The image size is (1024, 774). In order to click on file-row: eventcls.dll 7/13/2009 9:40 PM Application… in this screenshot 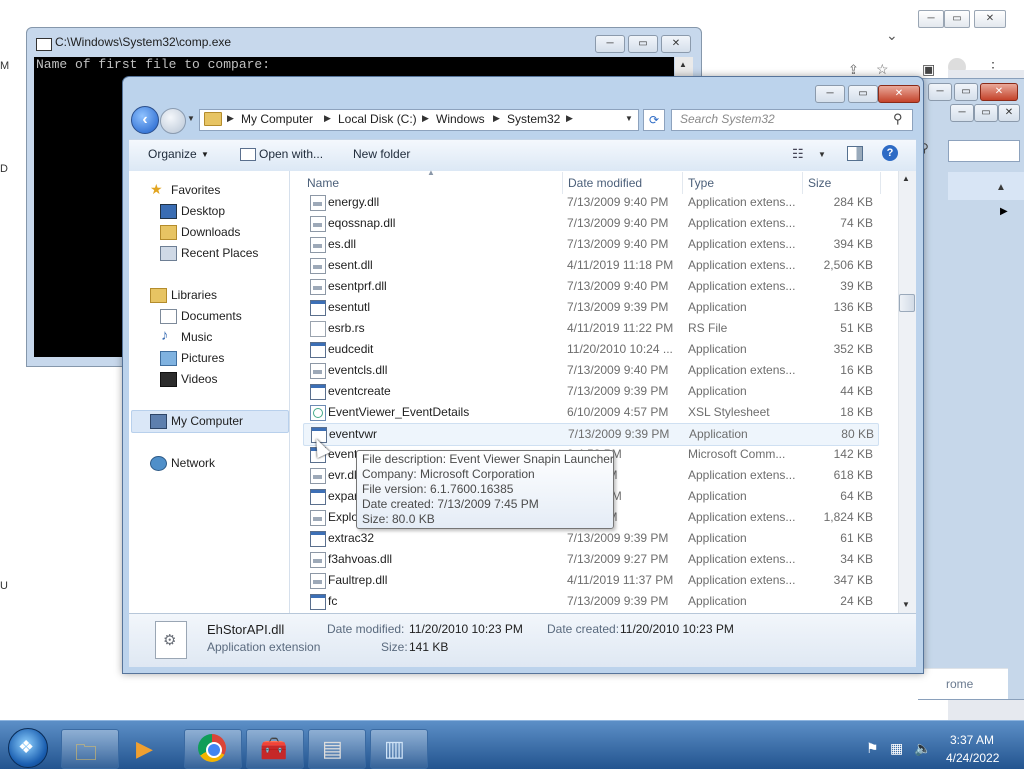, I will do `click(590, 370)`.